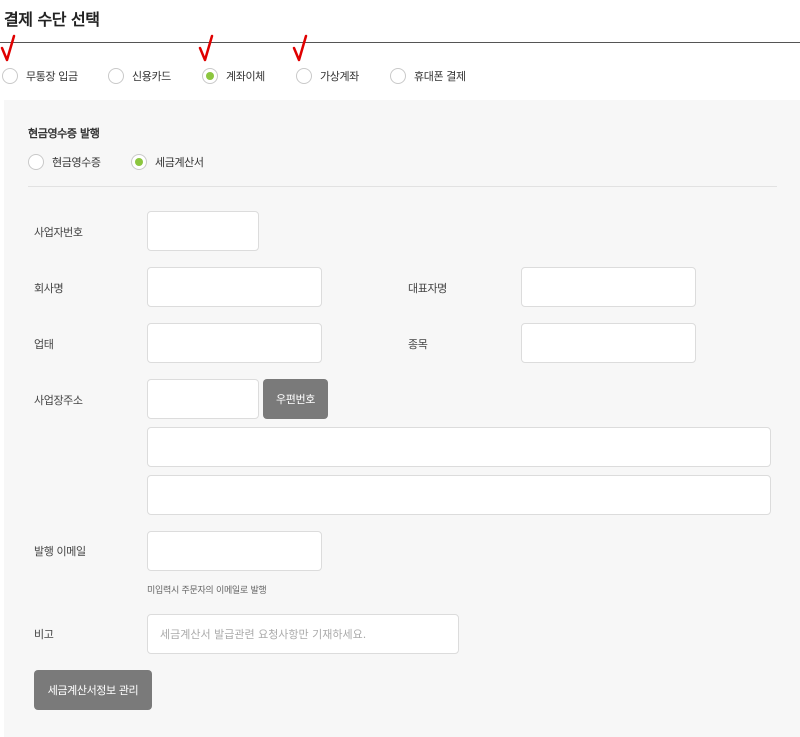 This screenshot has height=737, width=800. Describe the element at coordinates (459, 447) in the screenshot. I see `address-line1-input` at that location.